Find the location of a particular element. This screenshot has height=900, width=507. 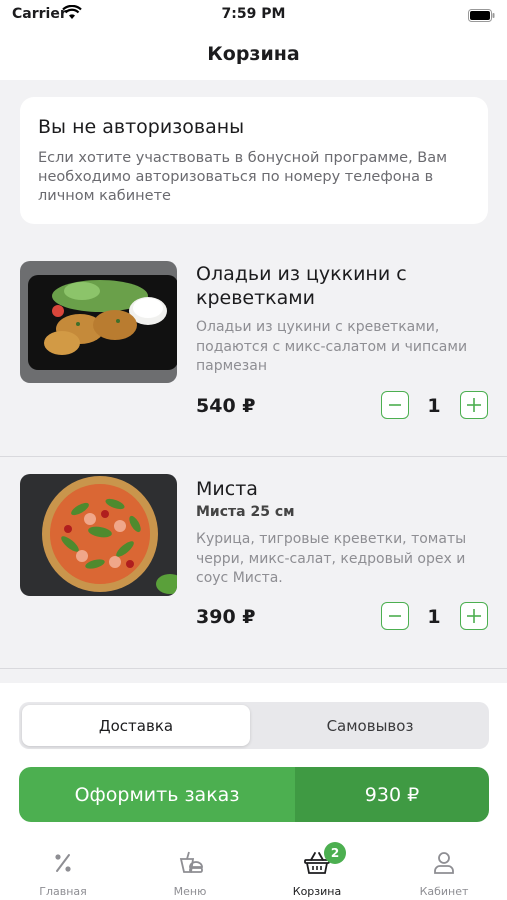

tab-label: Корзина is located at coordinates (317, 891).